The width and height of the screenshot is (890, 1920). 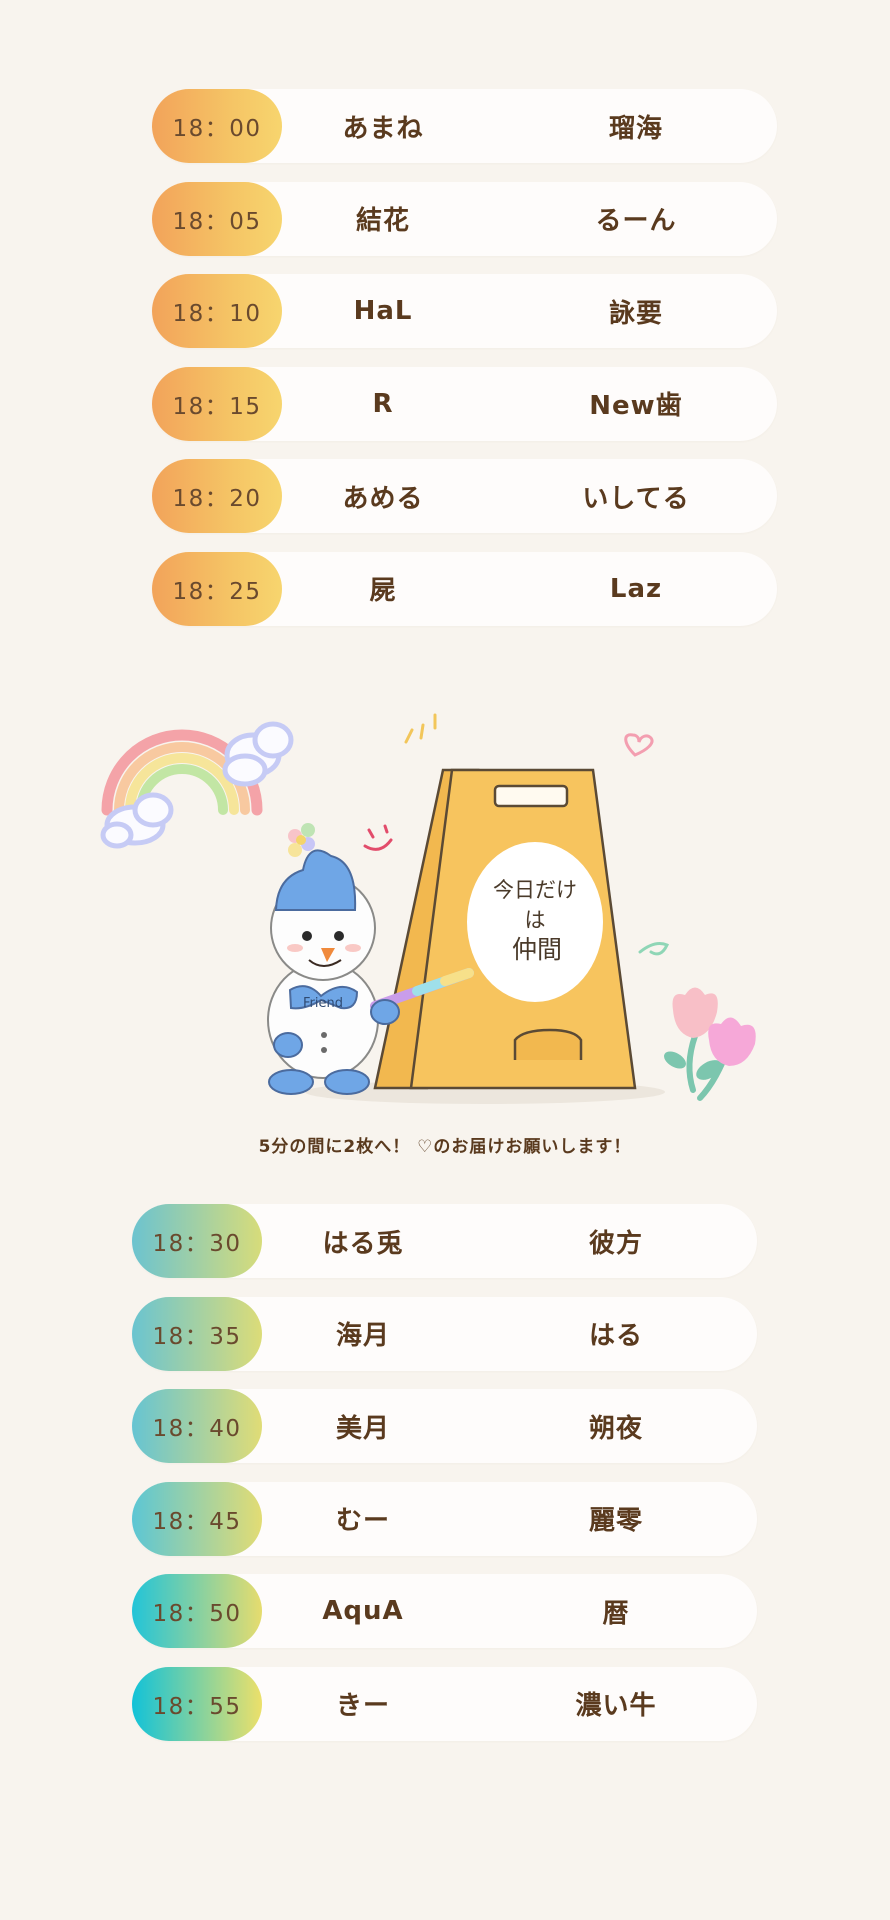 What do you see at coordinates (362, 1521) in the screenshot?
I see `performer-a: むー` at bounding box center [362, 1521].